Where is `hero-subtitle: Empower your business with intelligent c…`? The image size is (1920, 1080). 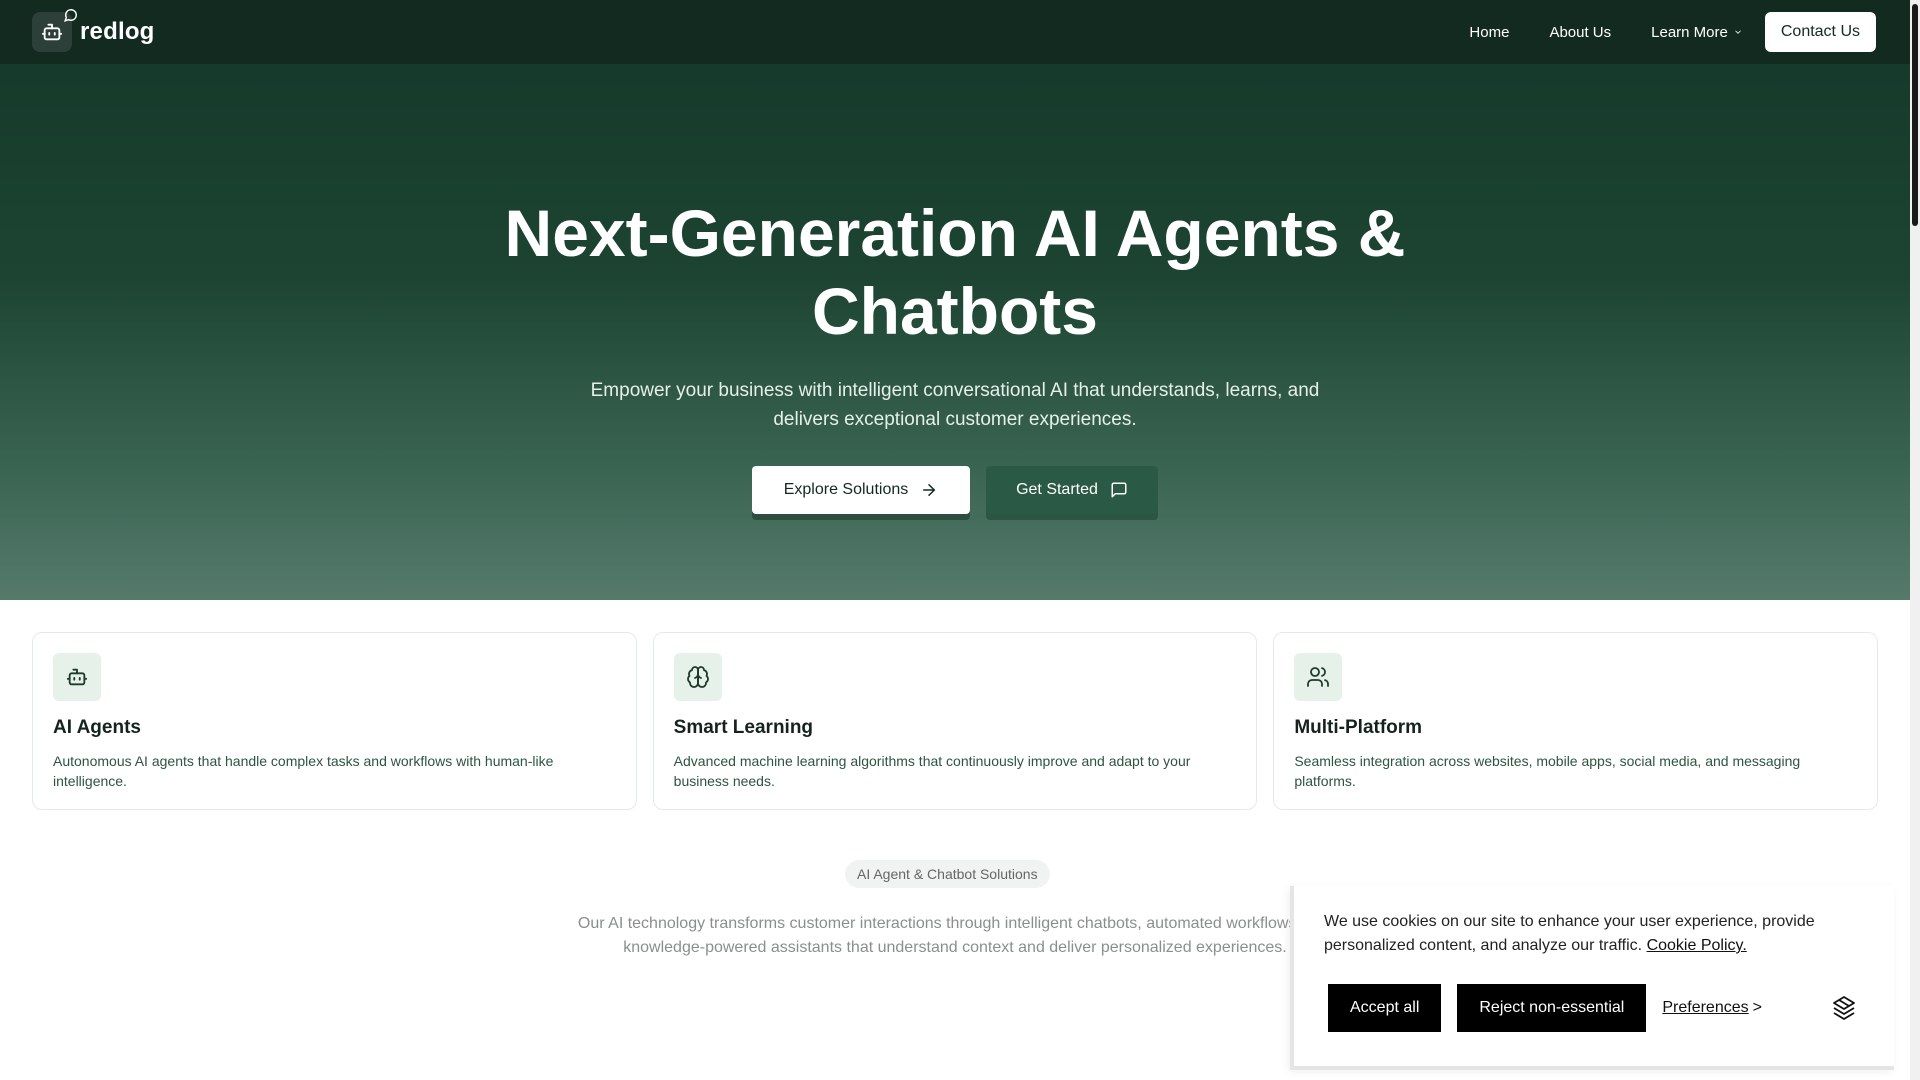 hero-subtitle: Empower your business with intelligent c… is located at coordinates (955, 405).